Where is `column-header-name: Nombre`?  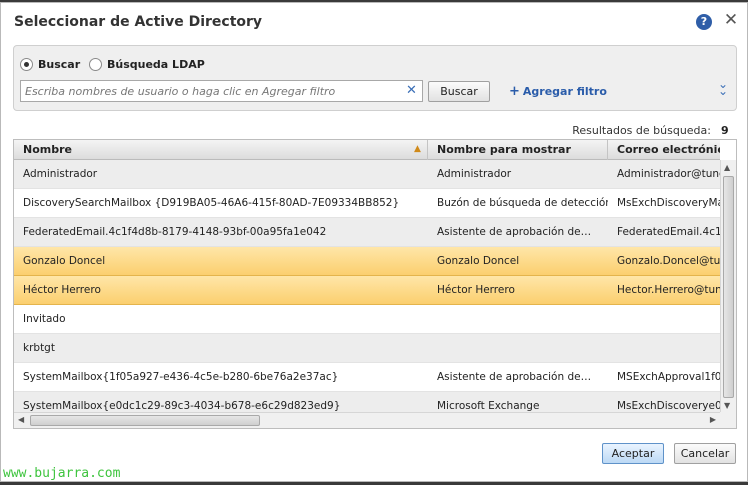
column-header-name: Nombre is located at coordinates (221, 150).